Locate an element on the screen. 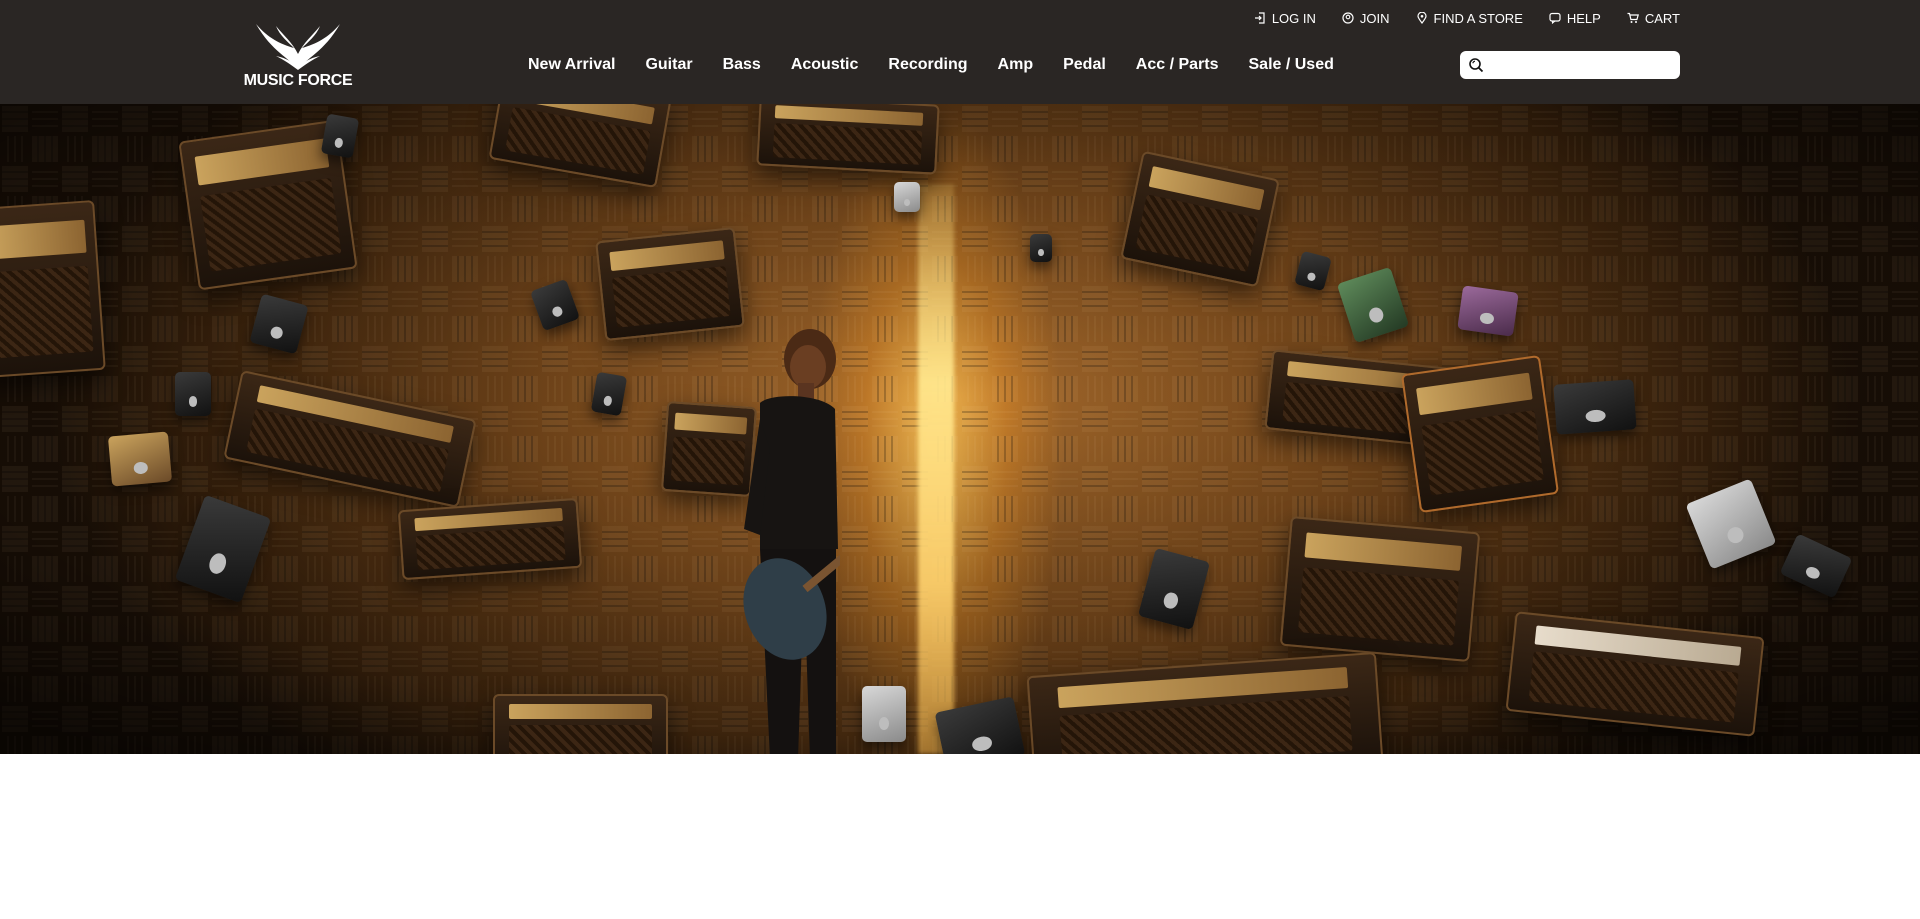  light-strip is located at coordinates (936, 469).